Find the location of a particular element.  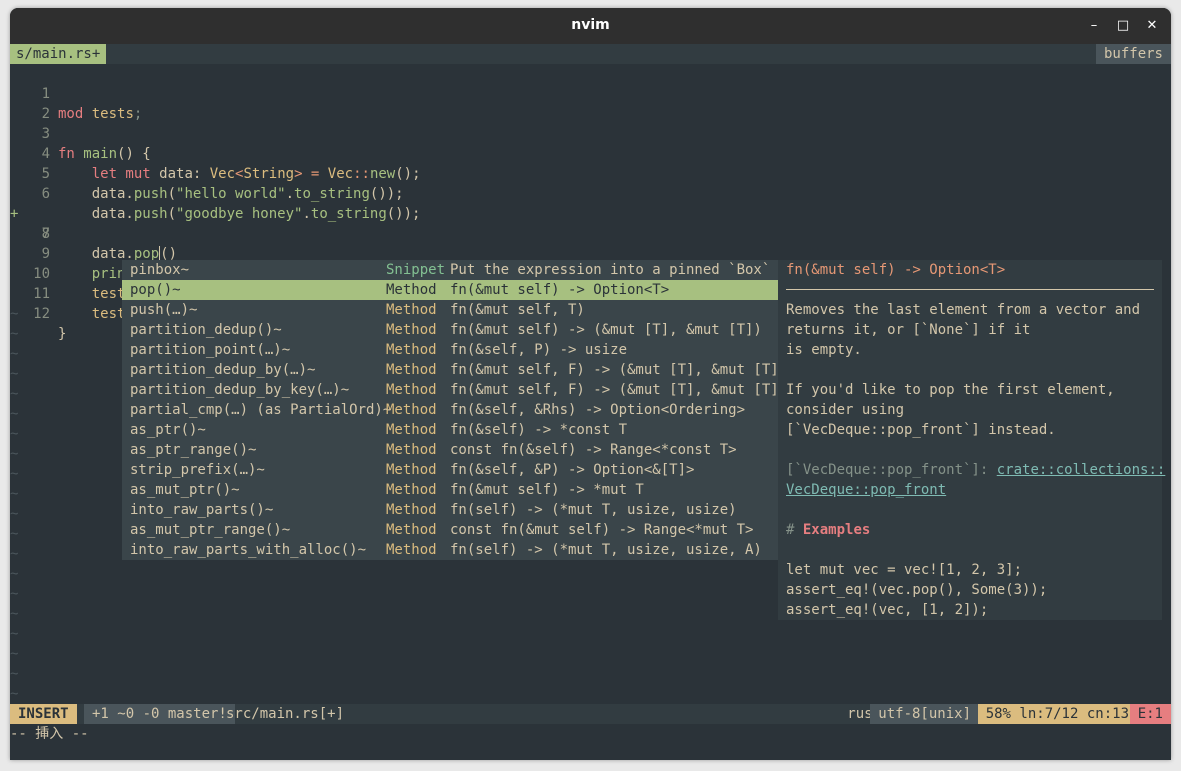

doc-example: assert_eq!(vec.pop(), Some(3)); is located at coordinates (917, 590).